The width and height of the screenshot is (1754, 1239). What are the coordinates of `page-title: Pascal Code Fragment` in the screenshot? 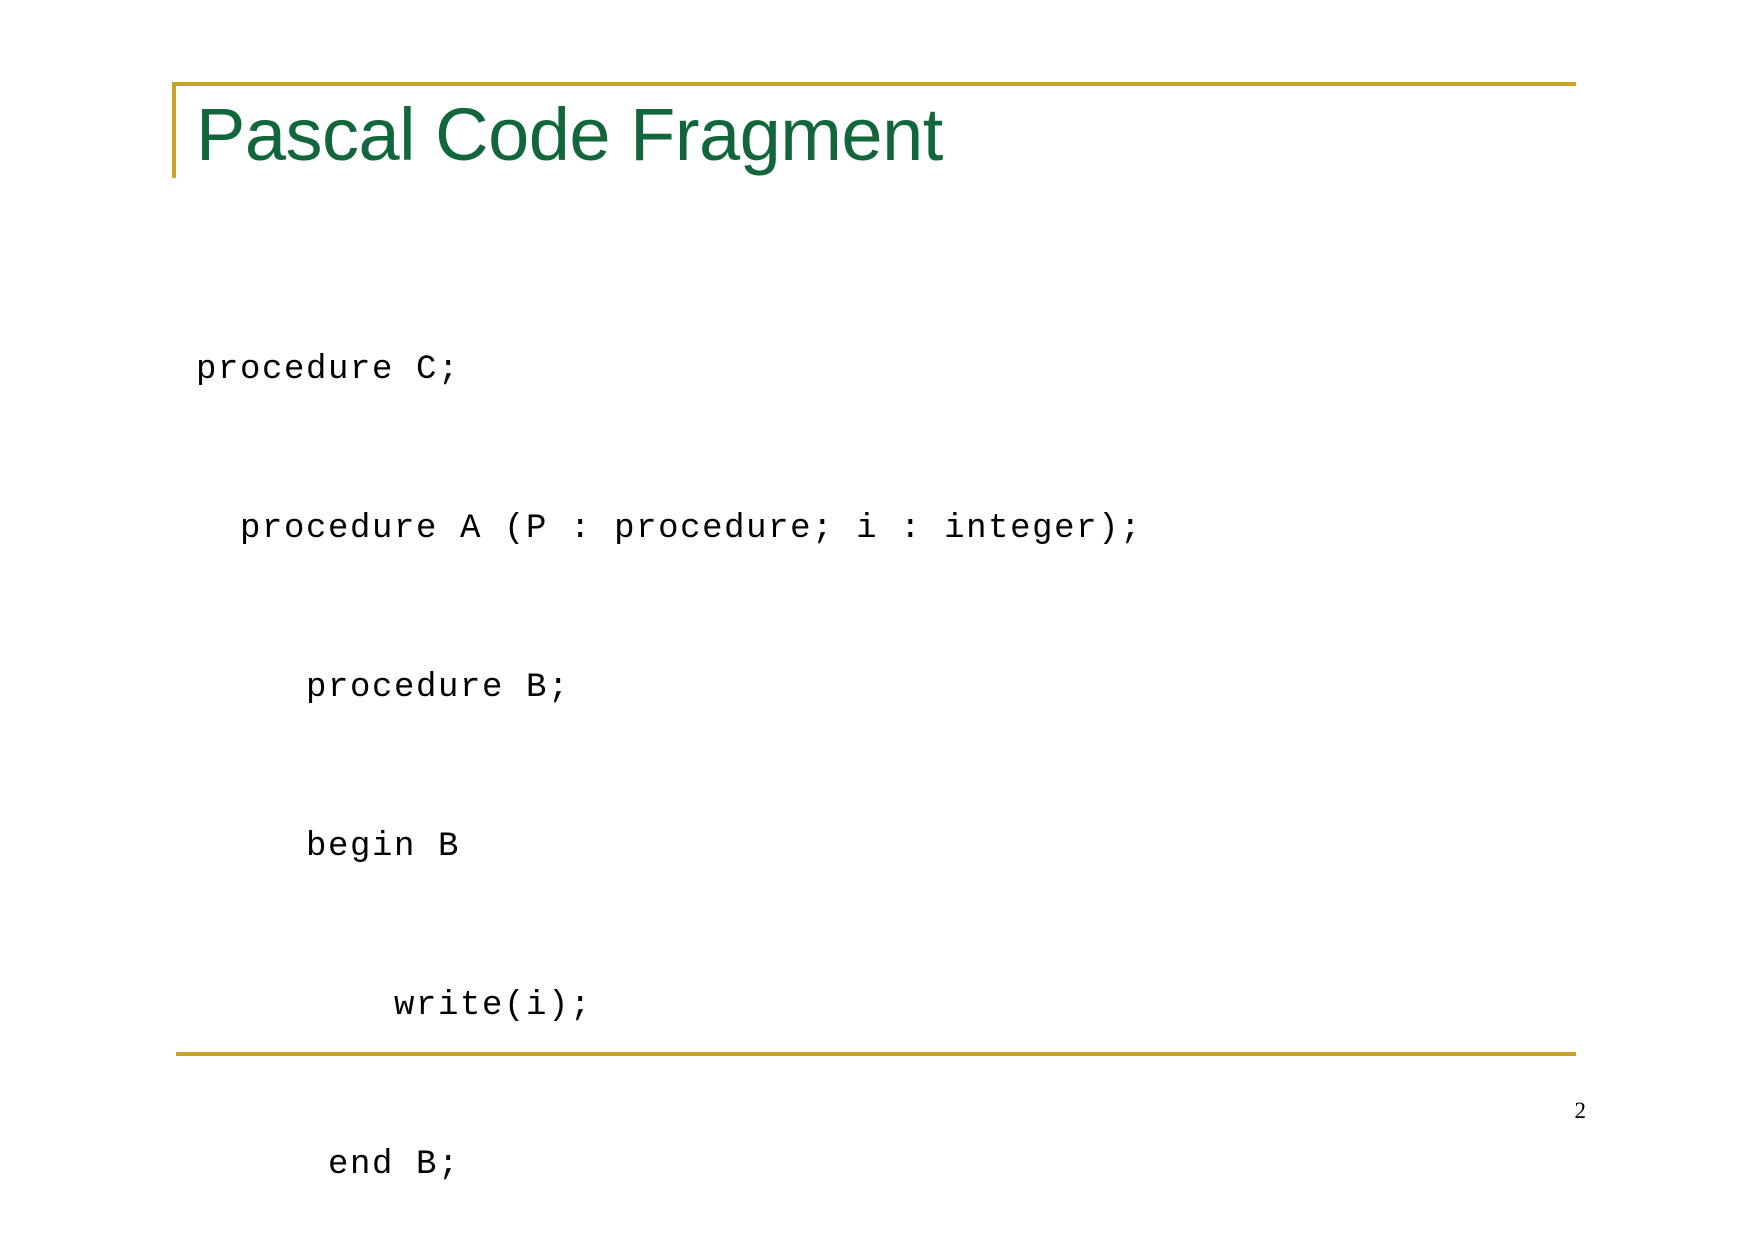 It's located at (569, 134).